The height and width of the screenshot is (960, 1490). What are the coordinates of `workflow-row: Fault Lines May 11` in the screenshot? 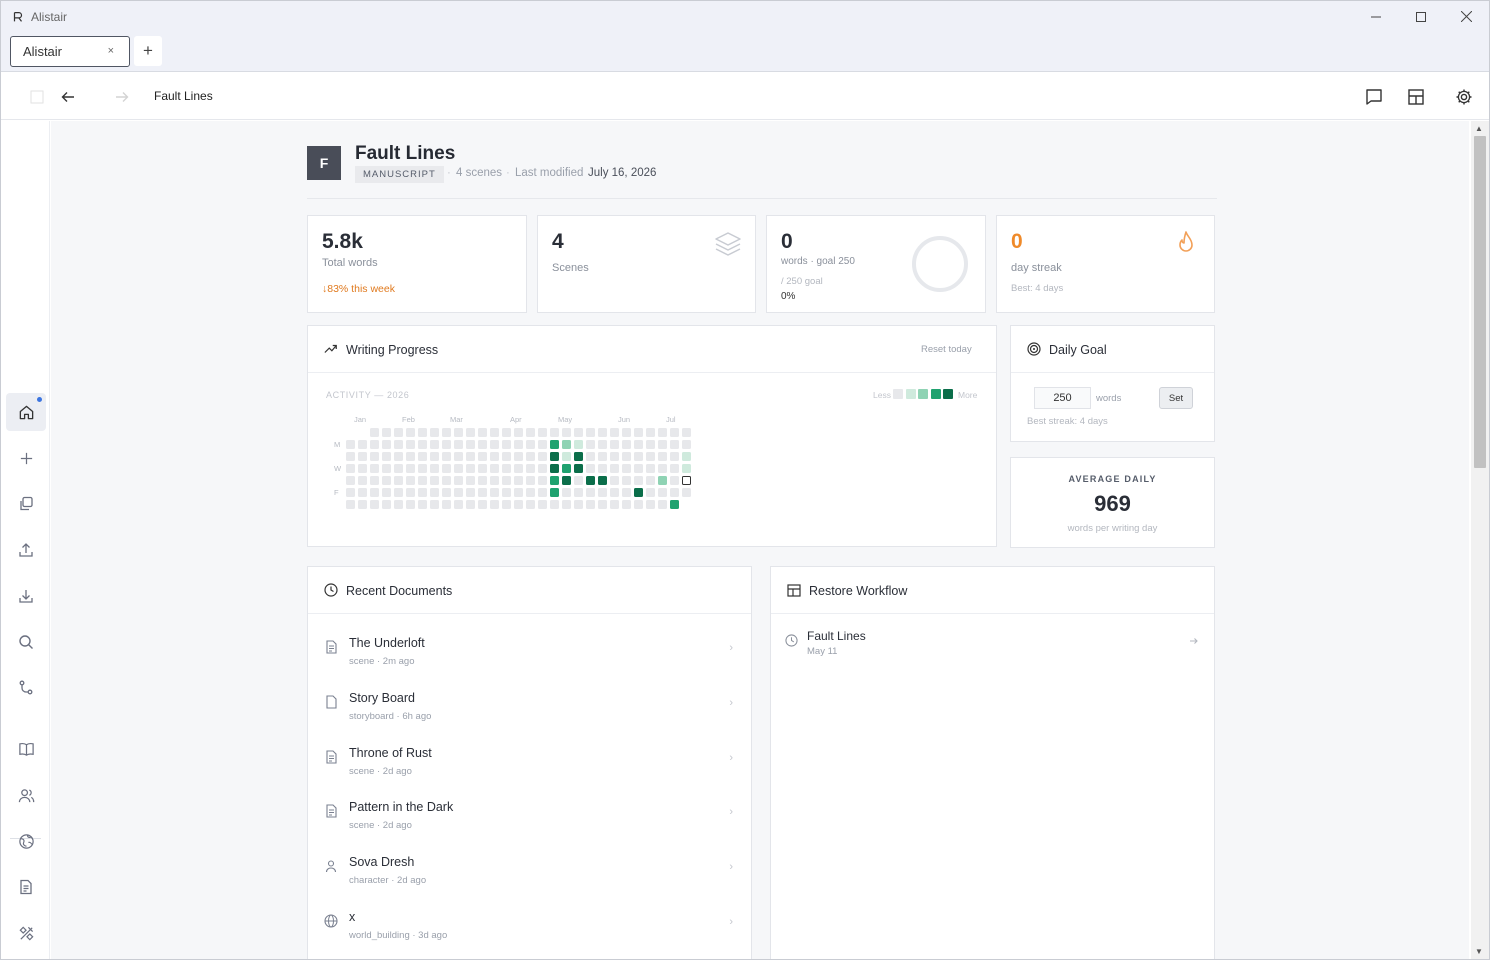 It's located at (992, 643).